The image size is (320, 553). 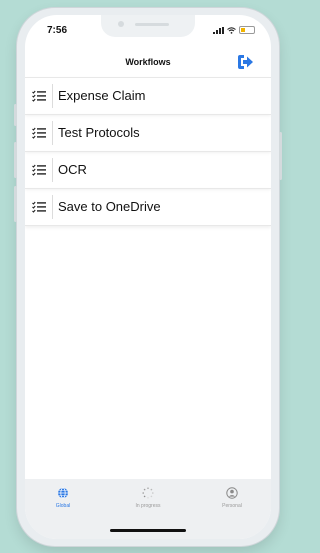 I want to click on page-title: Workflows, so click(x=148, y=62).